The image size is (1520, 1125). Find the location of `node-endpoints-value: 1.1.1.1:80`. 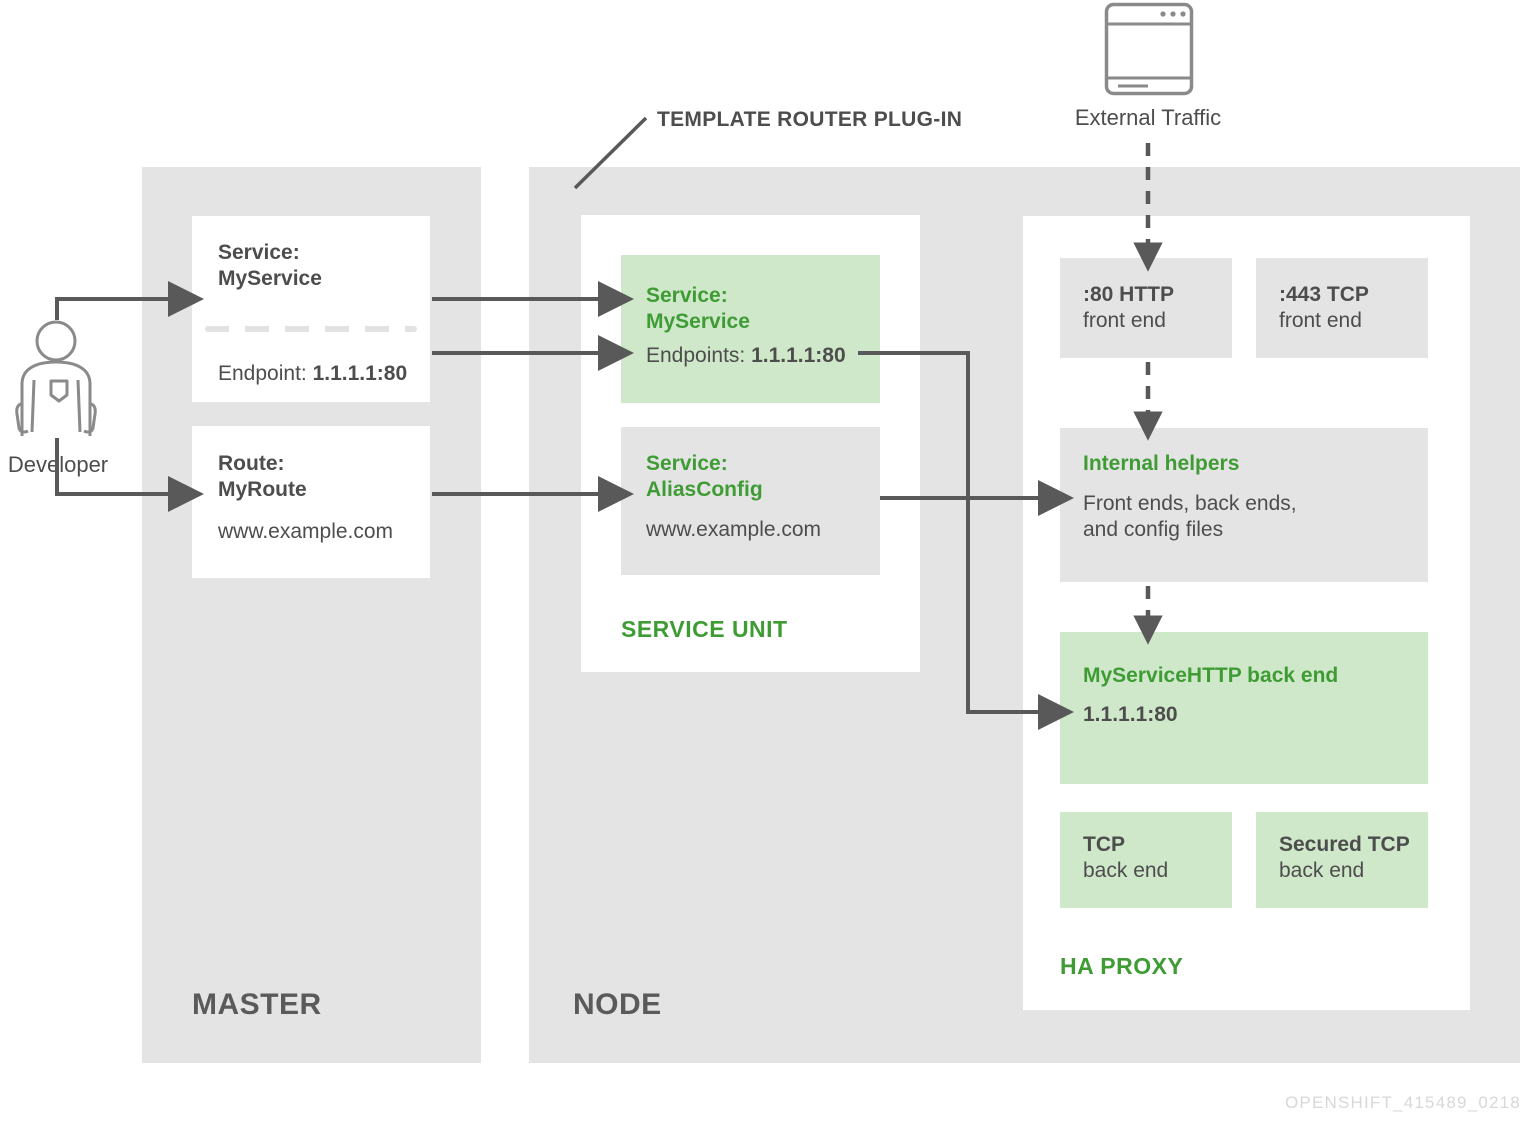

node-endpoints-value: 1.1.1.1:80 is located at coordinates (798, 355).